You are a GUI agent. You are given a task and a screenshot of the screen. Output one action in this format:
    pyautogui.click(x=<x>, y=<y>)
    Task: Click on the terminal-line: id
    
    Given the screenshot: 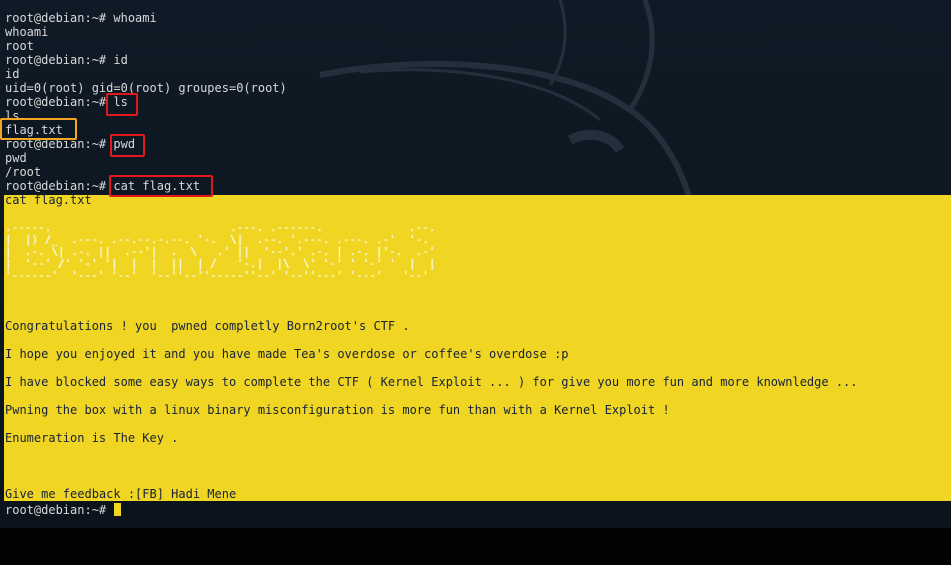 What is the action you would take?
    pyautogui.click(x=12, y=74)
    